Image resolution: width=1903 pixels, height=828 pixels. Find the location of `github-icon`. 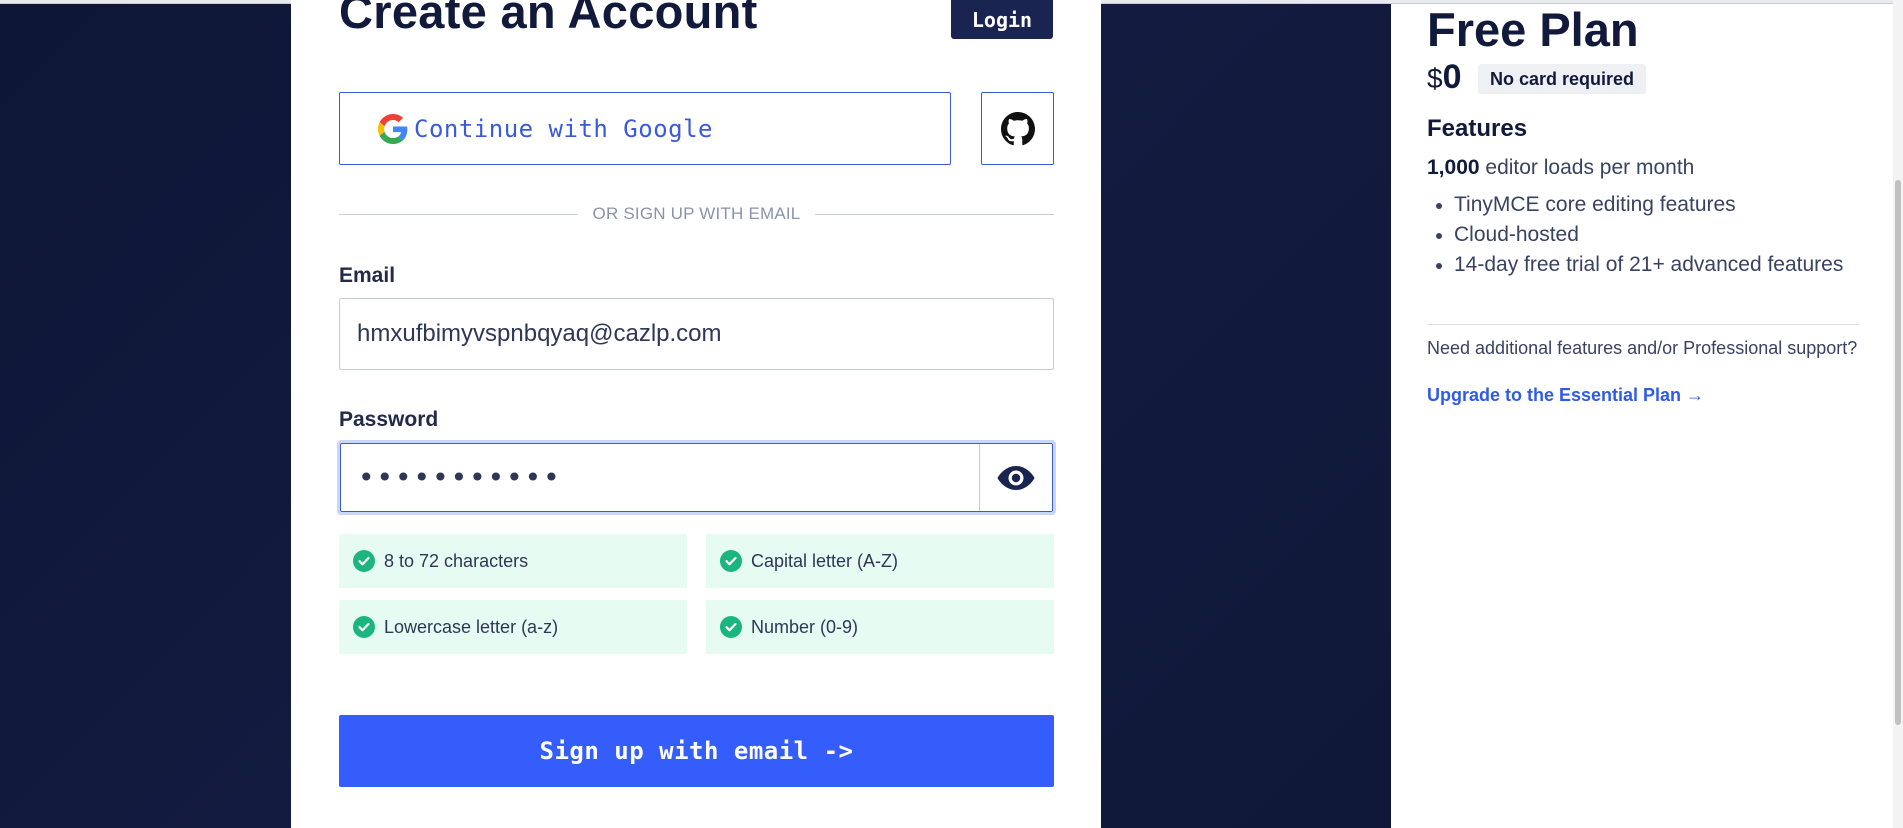

github-icon is located at coordinates (1017, 128).